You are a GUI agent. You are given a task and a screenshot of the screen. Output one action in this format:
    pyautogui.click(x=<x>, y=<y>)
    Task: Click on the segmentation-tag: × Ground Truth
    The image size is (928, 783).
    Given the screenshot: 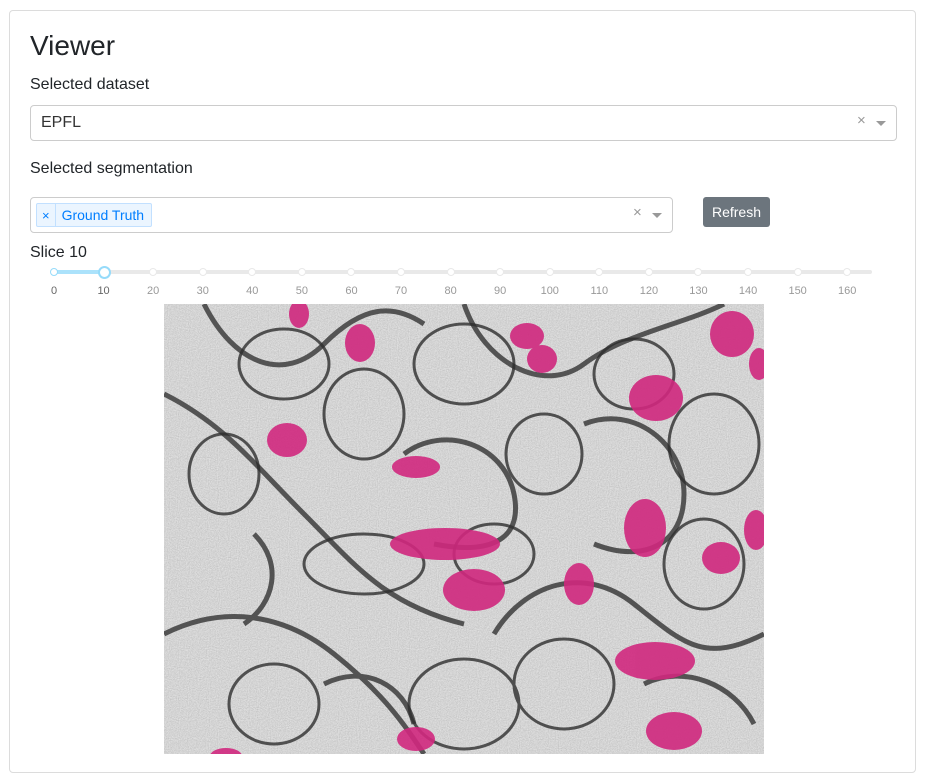 What is the action you would take?
    pyautogui.click(x=94, y=215)
    